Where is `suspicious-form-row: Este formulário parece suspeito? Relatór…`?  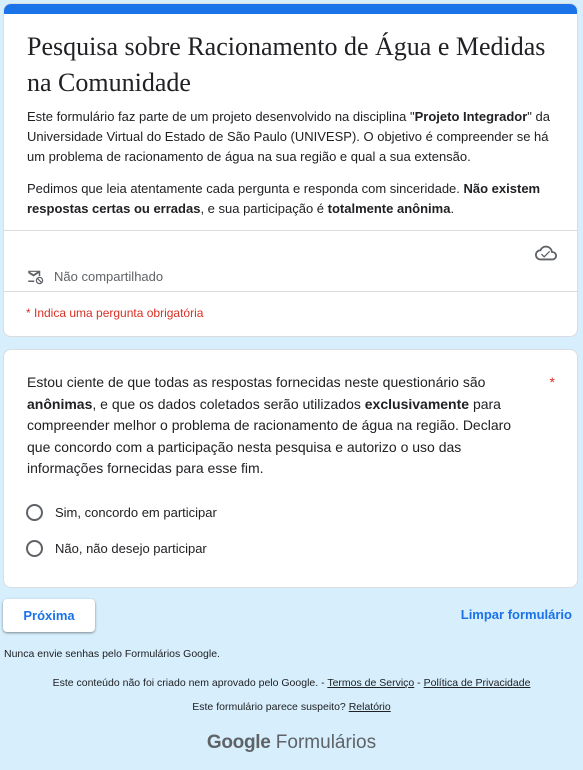
suspicious-form-row: Este formulário parece suspeito? Relatór… is located at coordinates (291, 707).